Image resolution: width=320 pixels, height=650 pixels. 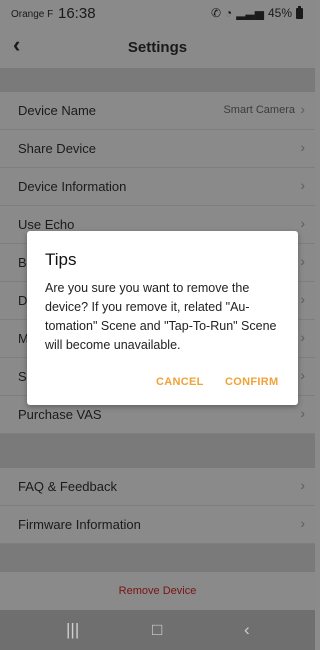 I want to click on row-label: Firmware Information, so click(x=79, y=524).